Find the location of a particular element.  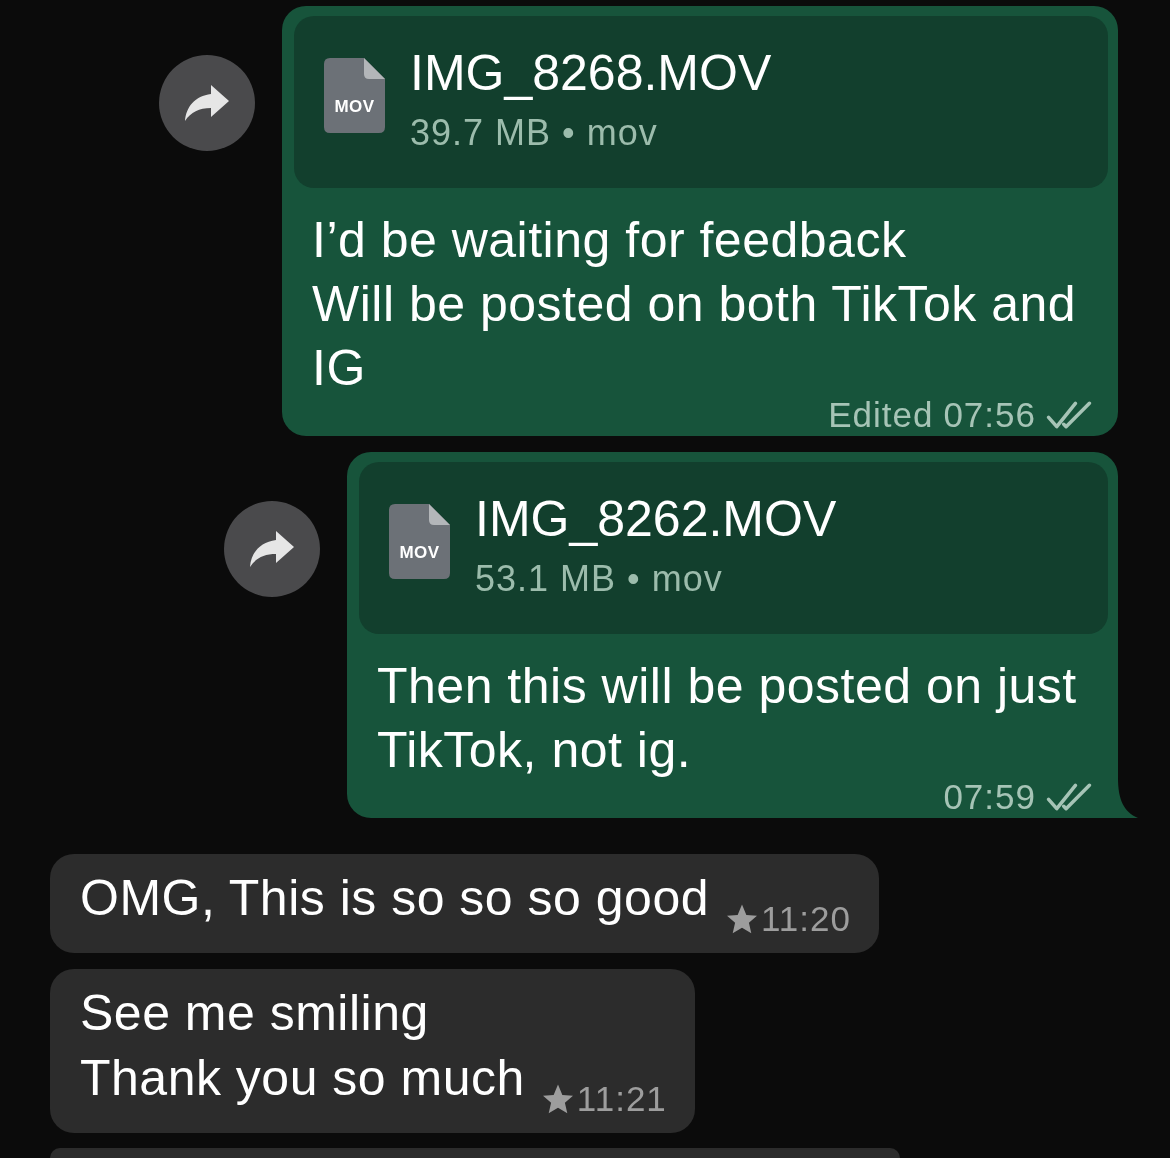

message-text: OMG, This is so so so good is located at coordinates (394, 898).